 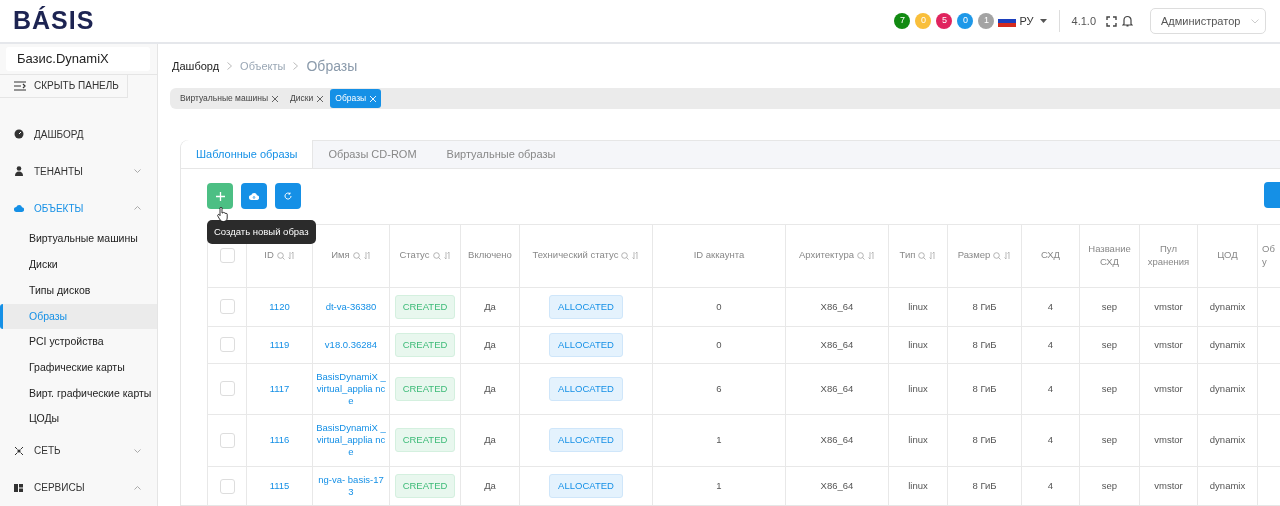 I want to click on bell-icon, so click(x=1127, y=21).